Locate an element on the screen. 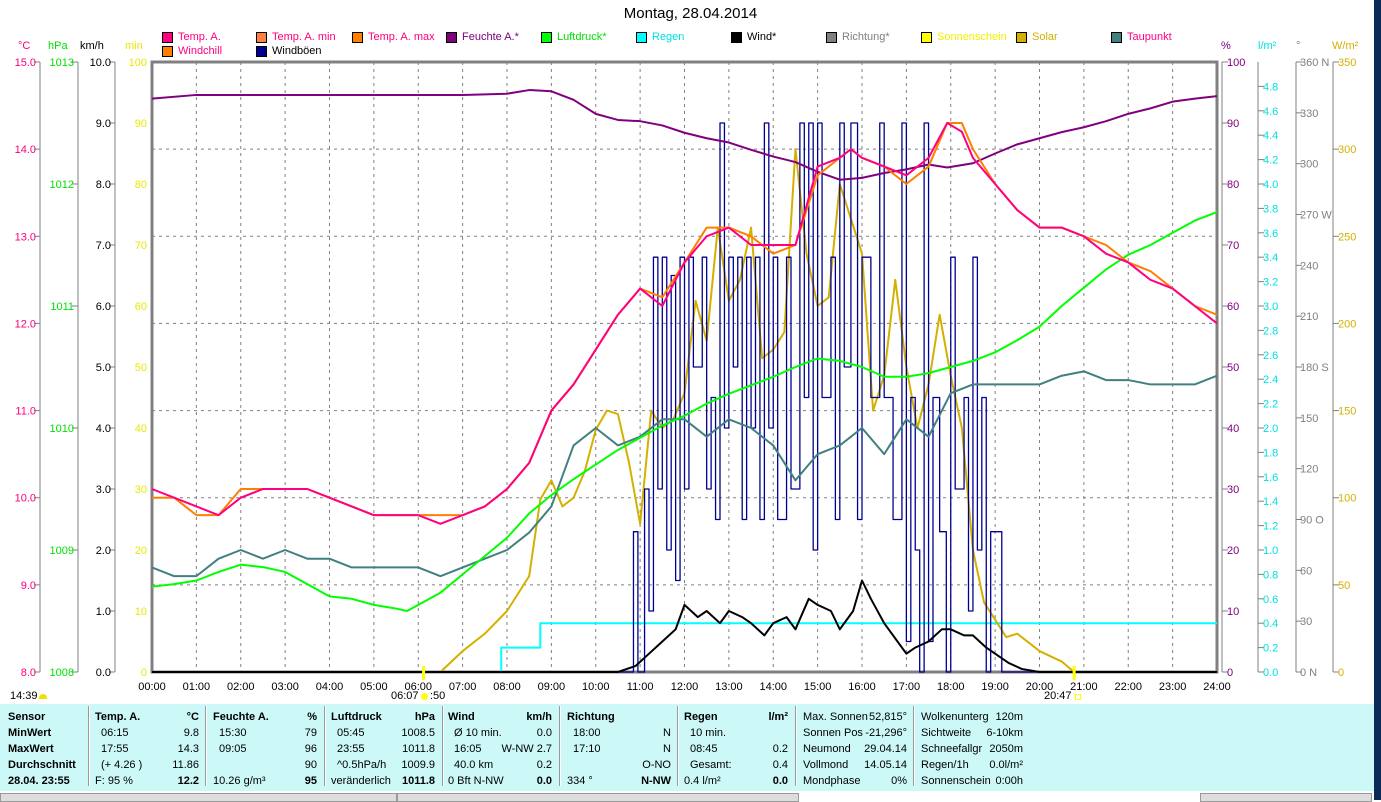 This screenshot has height=802, width=1381. y-tick-label-wind: 3.0 is located at coordinates (103, 490).